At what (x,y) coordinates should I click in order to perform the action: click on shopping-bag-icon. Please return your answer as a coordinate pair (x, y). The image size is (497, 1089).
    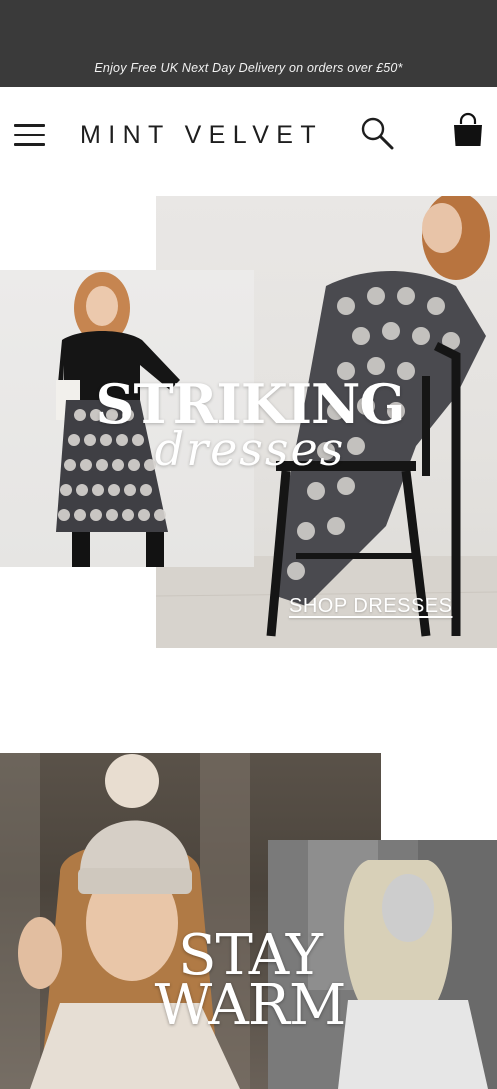
    Looking at the image, I should click on (468, 131).